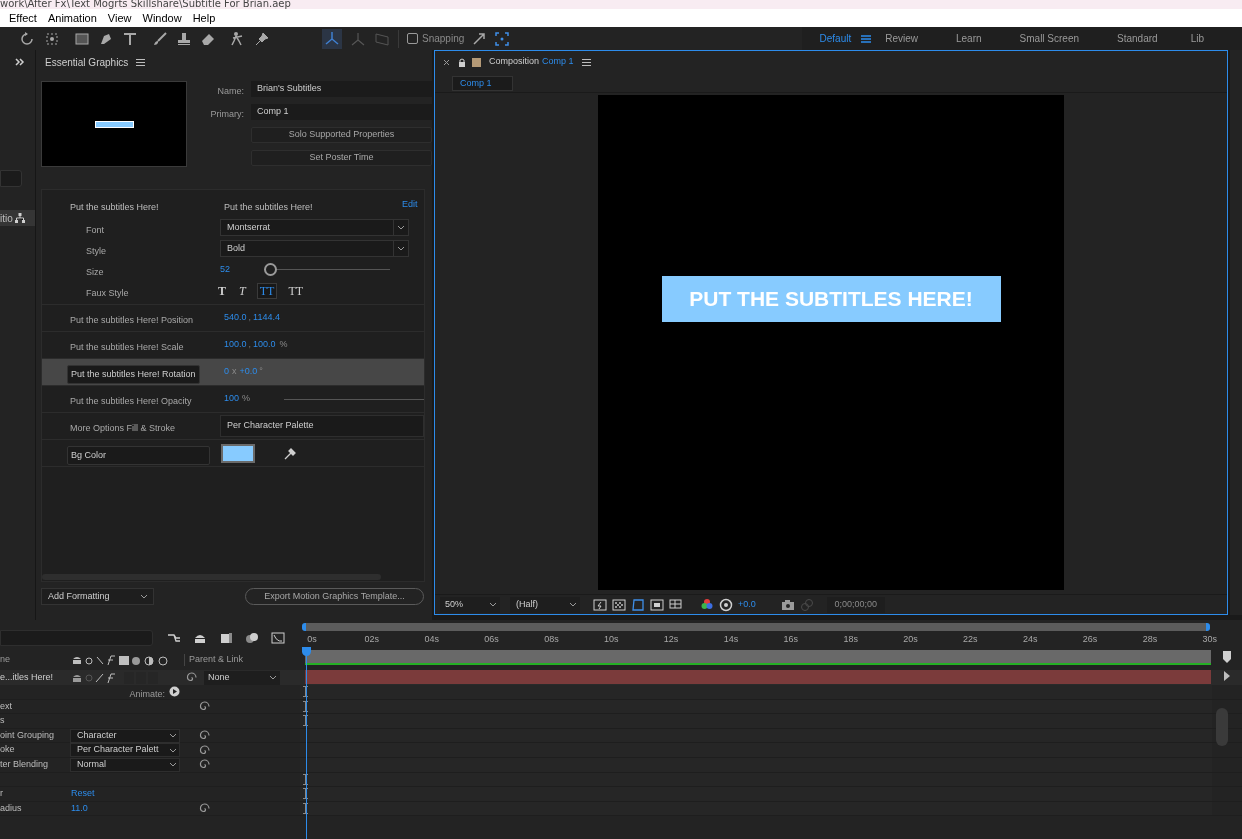 The height and width of the screenshot is (839, 1242). Describe the element at coordinates (11, 178) in the screenshot. I see `search-field` at that location.